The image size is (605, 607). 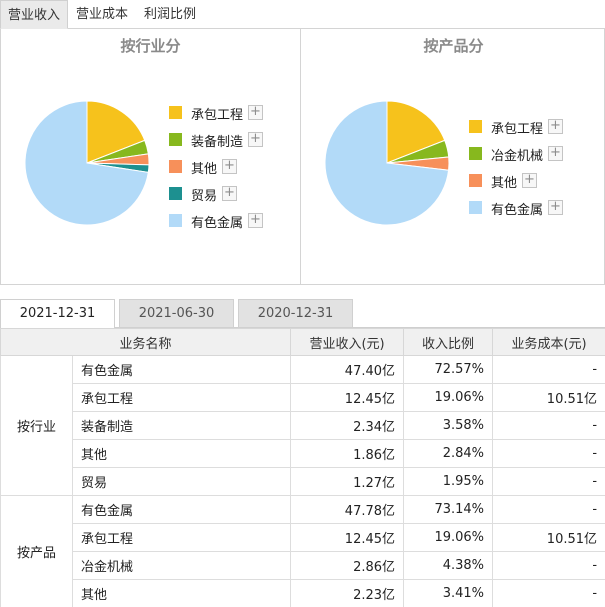 I want to click on industry-legend: 承包工程 + 装备制造 + 其他 + 贸易 + 有色金属 +, so click(x=229, y=175).